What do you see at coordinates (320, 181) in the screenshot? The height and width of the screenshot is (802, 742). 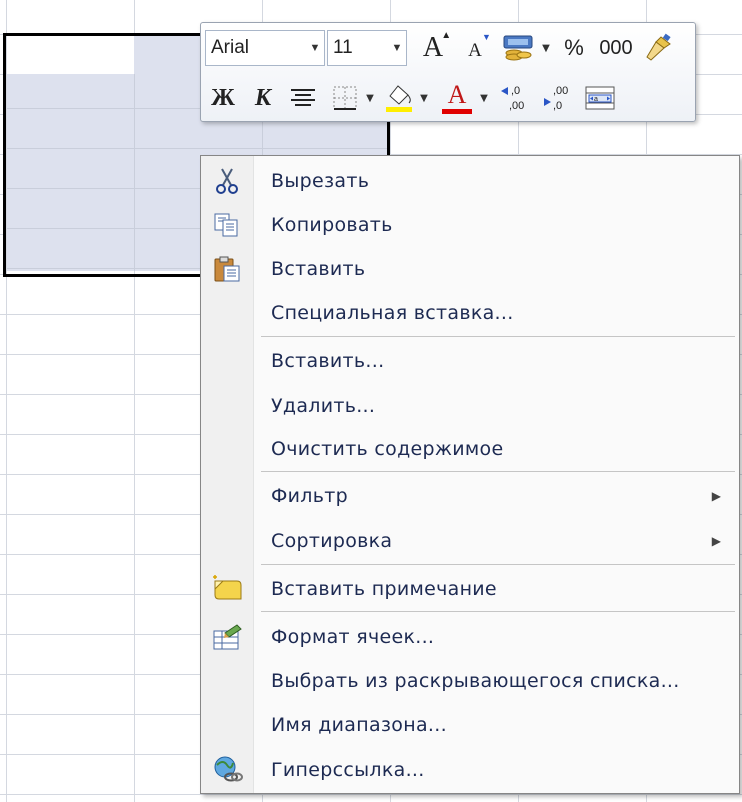 I see `menu-item-label: Вырезать` at bounding box center [320, 181].